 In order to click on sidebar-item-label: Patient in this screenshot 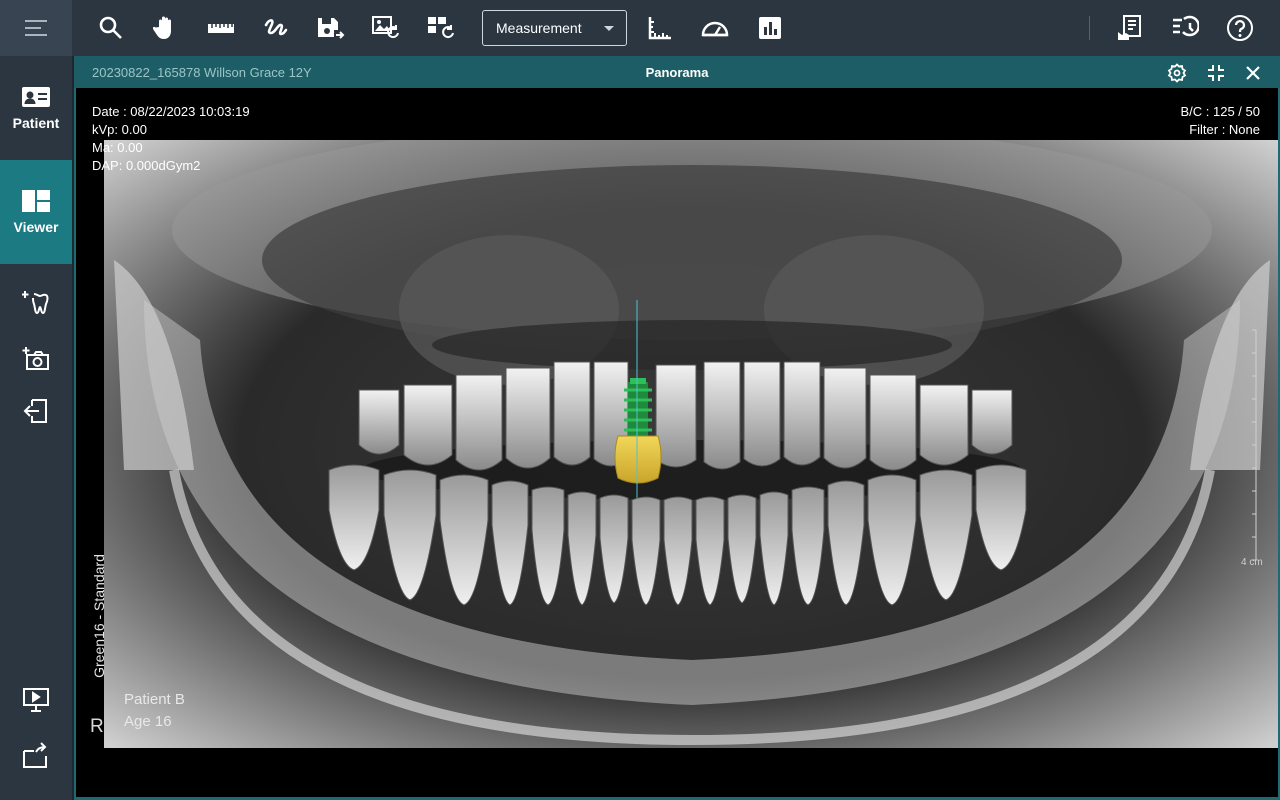, I will do `click(36, 123)`.